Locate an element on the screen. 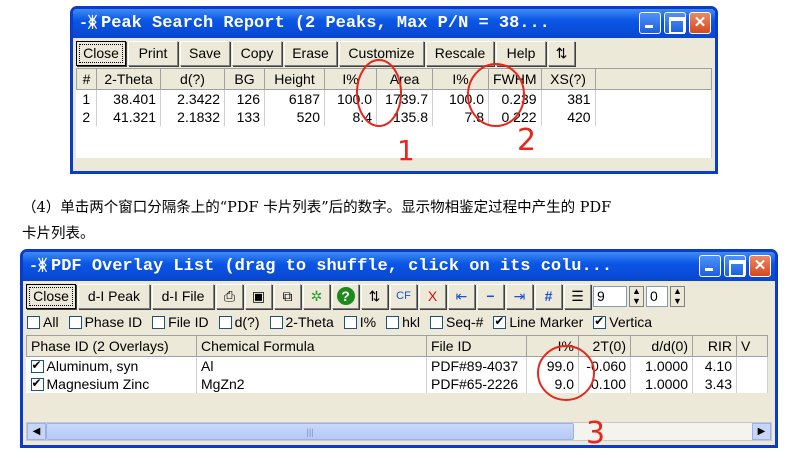  col-fwhm: FWHM is located at coordinates (515, 79).